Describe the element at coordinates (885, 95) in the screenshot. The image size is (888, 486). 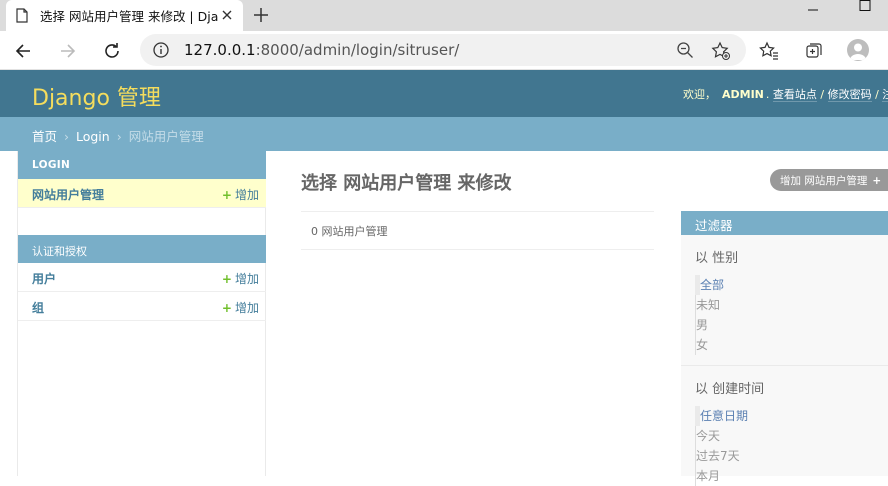
I see `logout-link: 注销` at that location.